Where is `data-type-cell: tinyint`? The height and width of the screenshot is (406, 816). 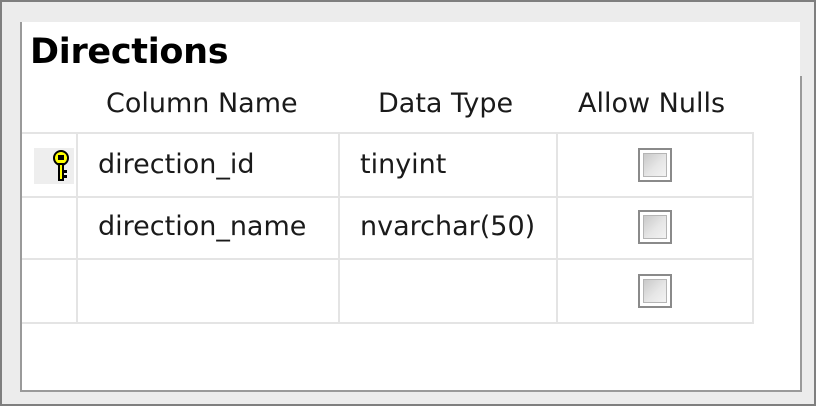
data-type-cell: tinyint is located at coordinates (449, 165).